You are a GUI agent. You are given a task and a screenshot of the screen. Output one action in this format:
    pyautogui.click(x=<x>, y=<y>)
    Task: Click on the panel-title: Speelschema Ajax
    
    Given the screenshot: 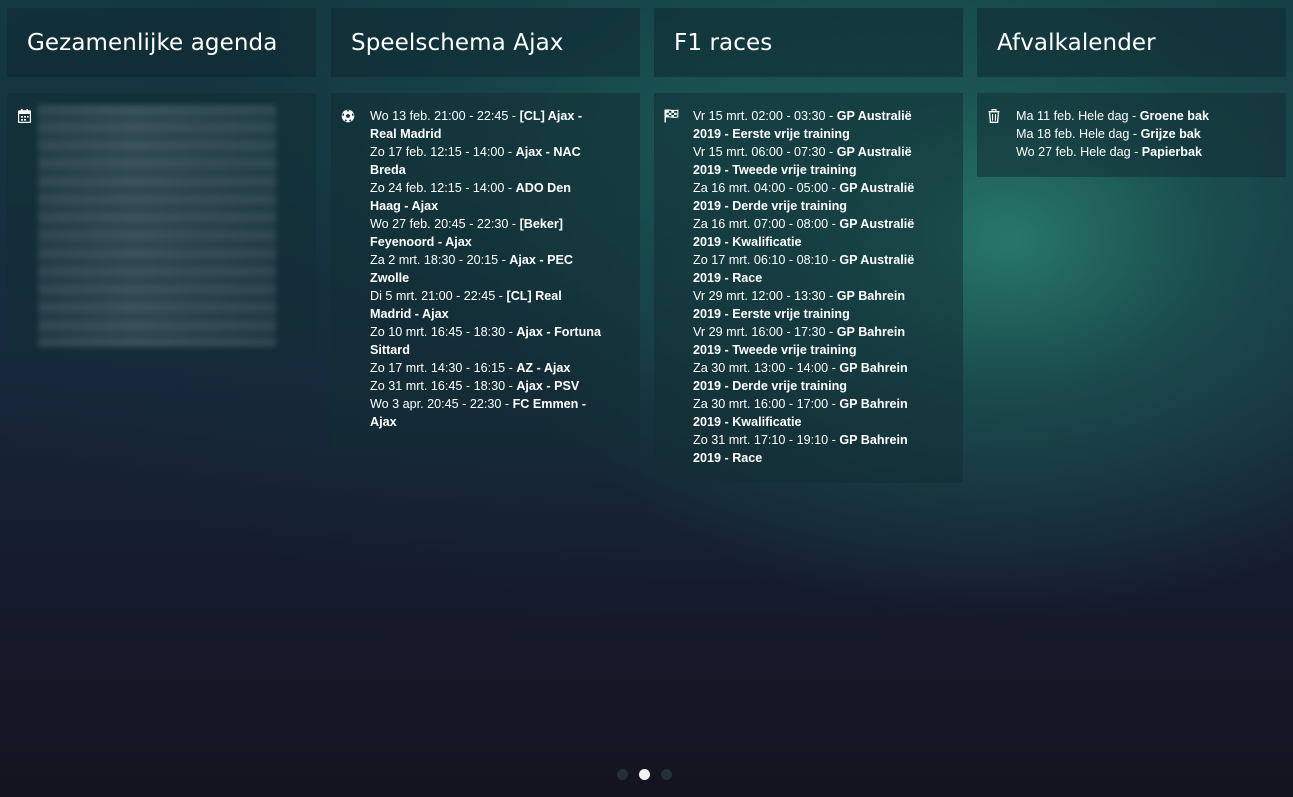 What is the action you would take?
    pyautogui.click(x=457, y=42)
    